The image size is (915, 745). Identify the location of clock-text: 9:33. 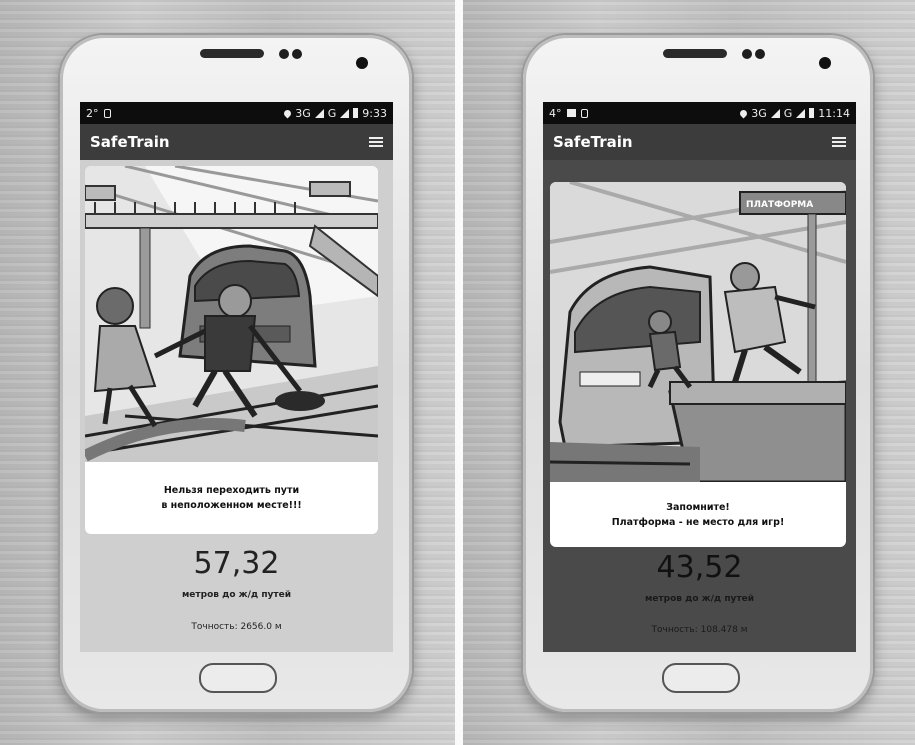
(374, 113).